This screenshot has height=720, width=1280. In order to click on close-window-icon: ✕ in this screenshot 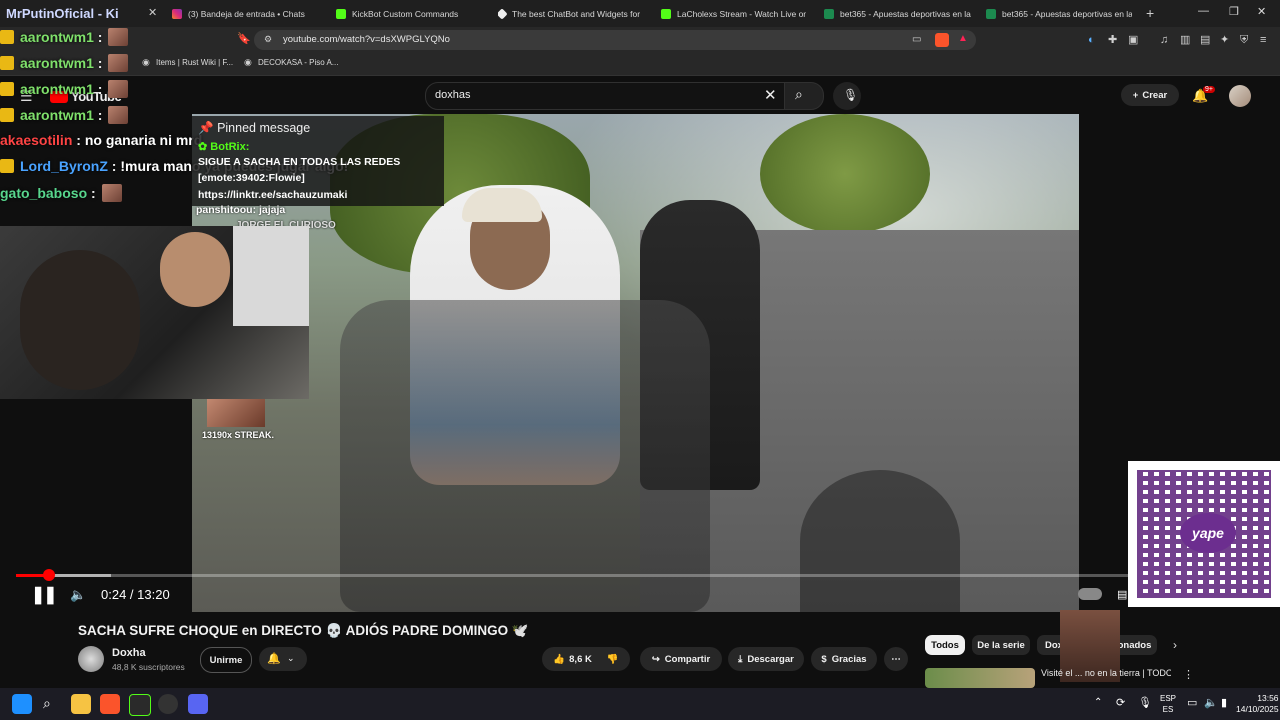, I will do `click(1261, 11)`.